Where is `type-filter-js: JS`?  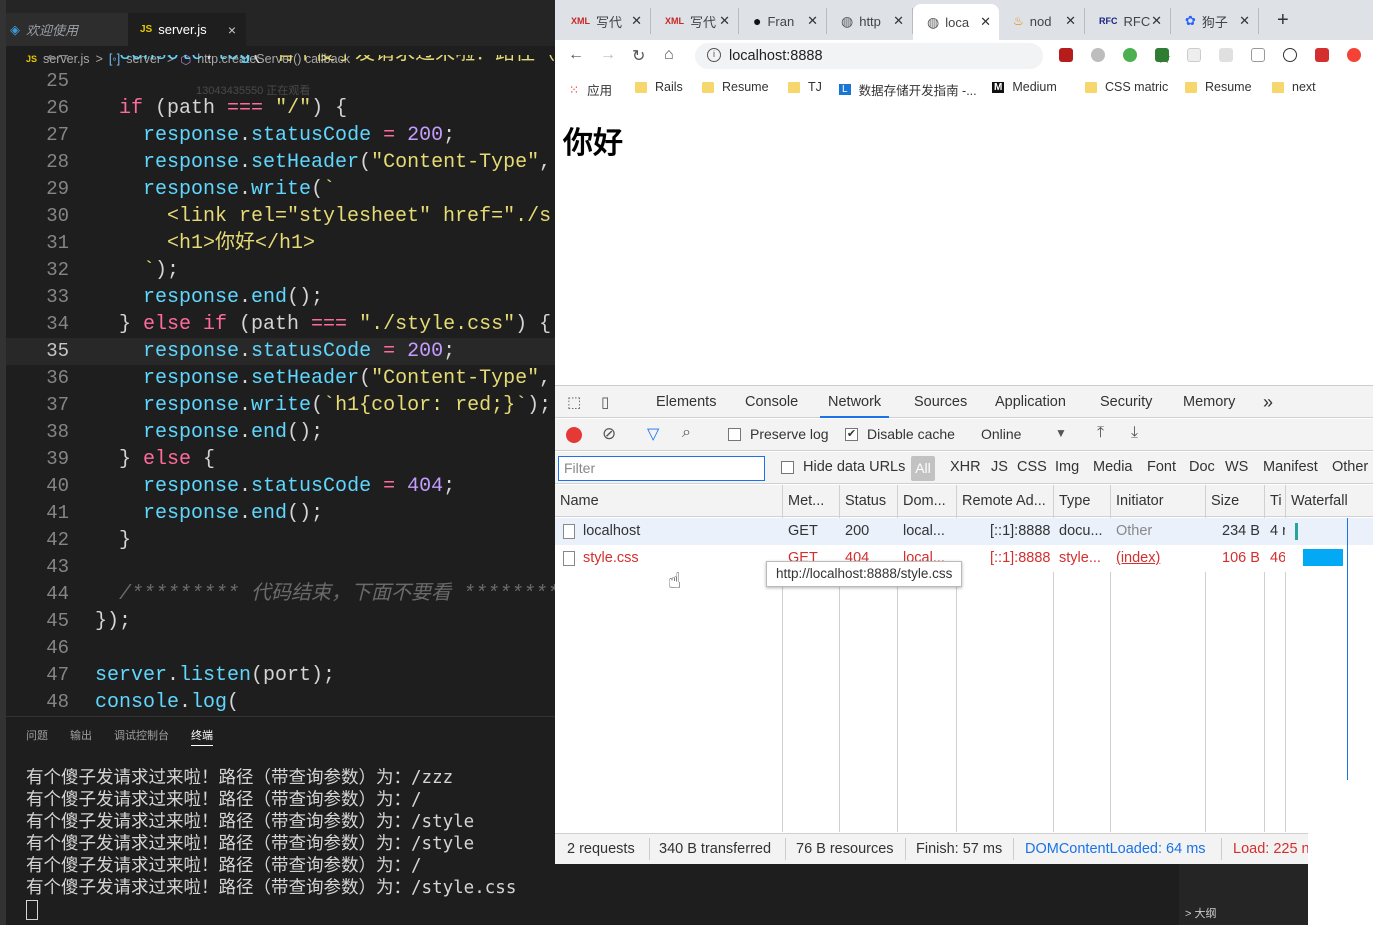
type-filter-js: JS is located at coordinates (999, 467).